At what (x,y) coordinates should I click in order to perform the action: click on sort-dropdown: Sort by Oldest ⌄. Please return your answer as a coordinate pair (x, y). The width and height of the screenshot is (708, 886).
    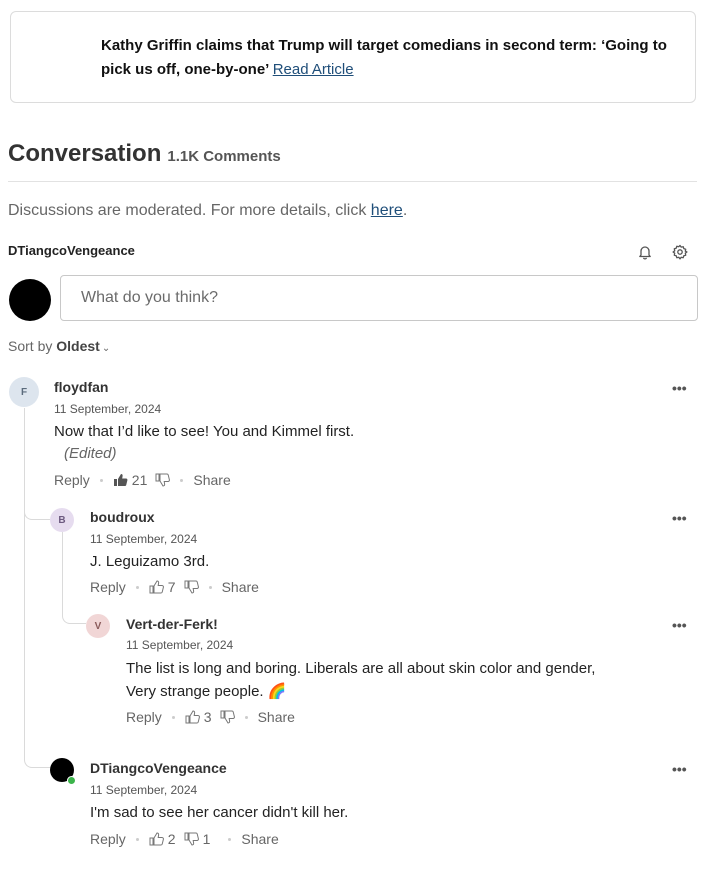
    Looking at the image, I should click on (59, 346).